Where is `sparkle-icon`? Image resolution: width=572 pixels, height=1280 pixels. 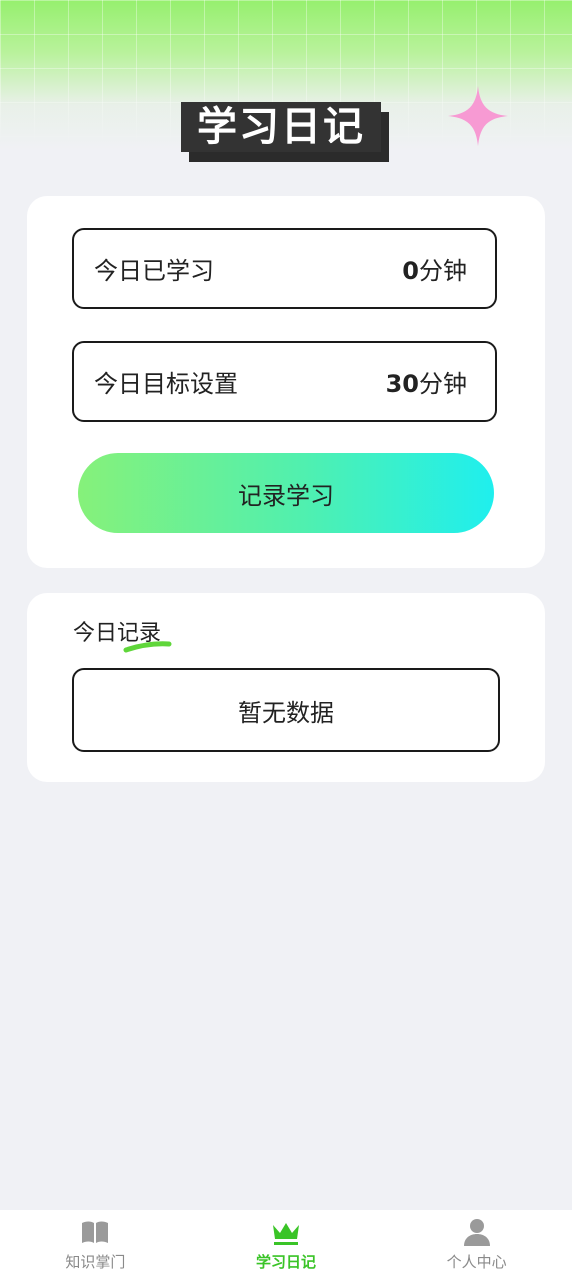
sparkle-icon is located at coordinates (478, 116).